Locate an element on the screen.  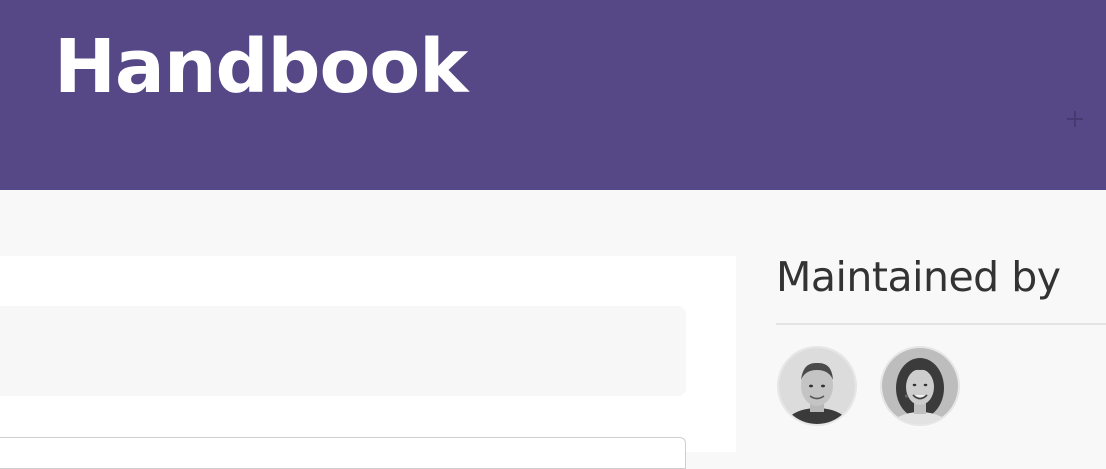
page-title: Handbook is located at coordinates (261, 67).